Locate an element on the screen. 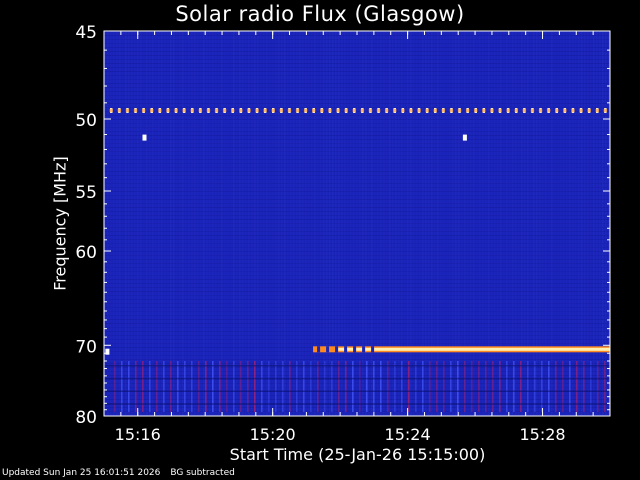 The height and width of the screenshot is (480, 640). y-axis-label: Frequency [MHz] is located at coordinates (60, 223).